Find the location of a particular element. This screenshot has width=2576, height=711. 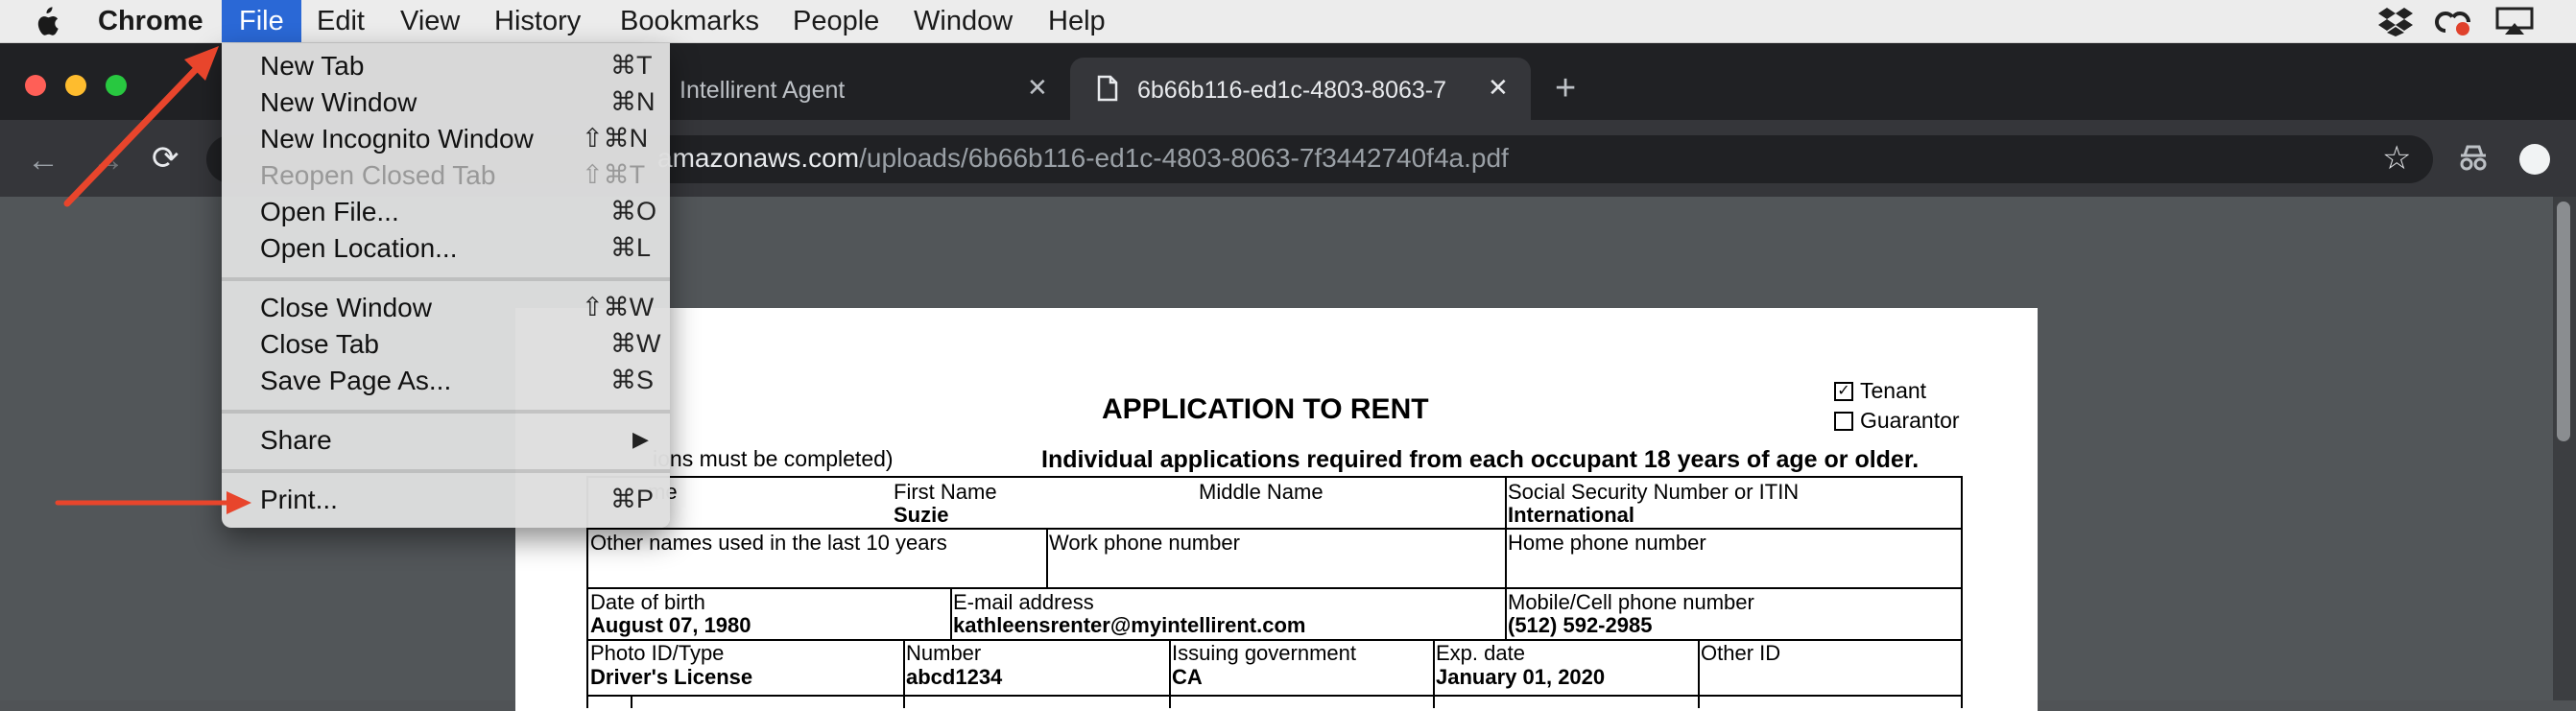

arrow-to-print-icon is located at coordinates (153, 502).